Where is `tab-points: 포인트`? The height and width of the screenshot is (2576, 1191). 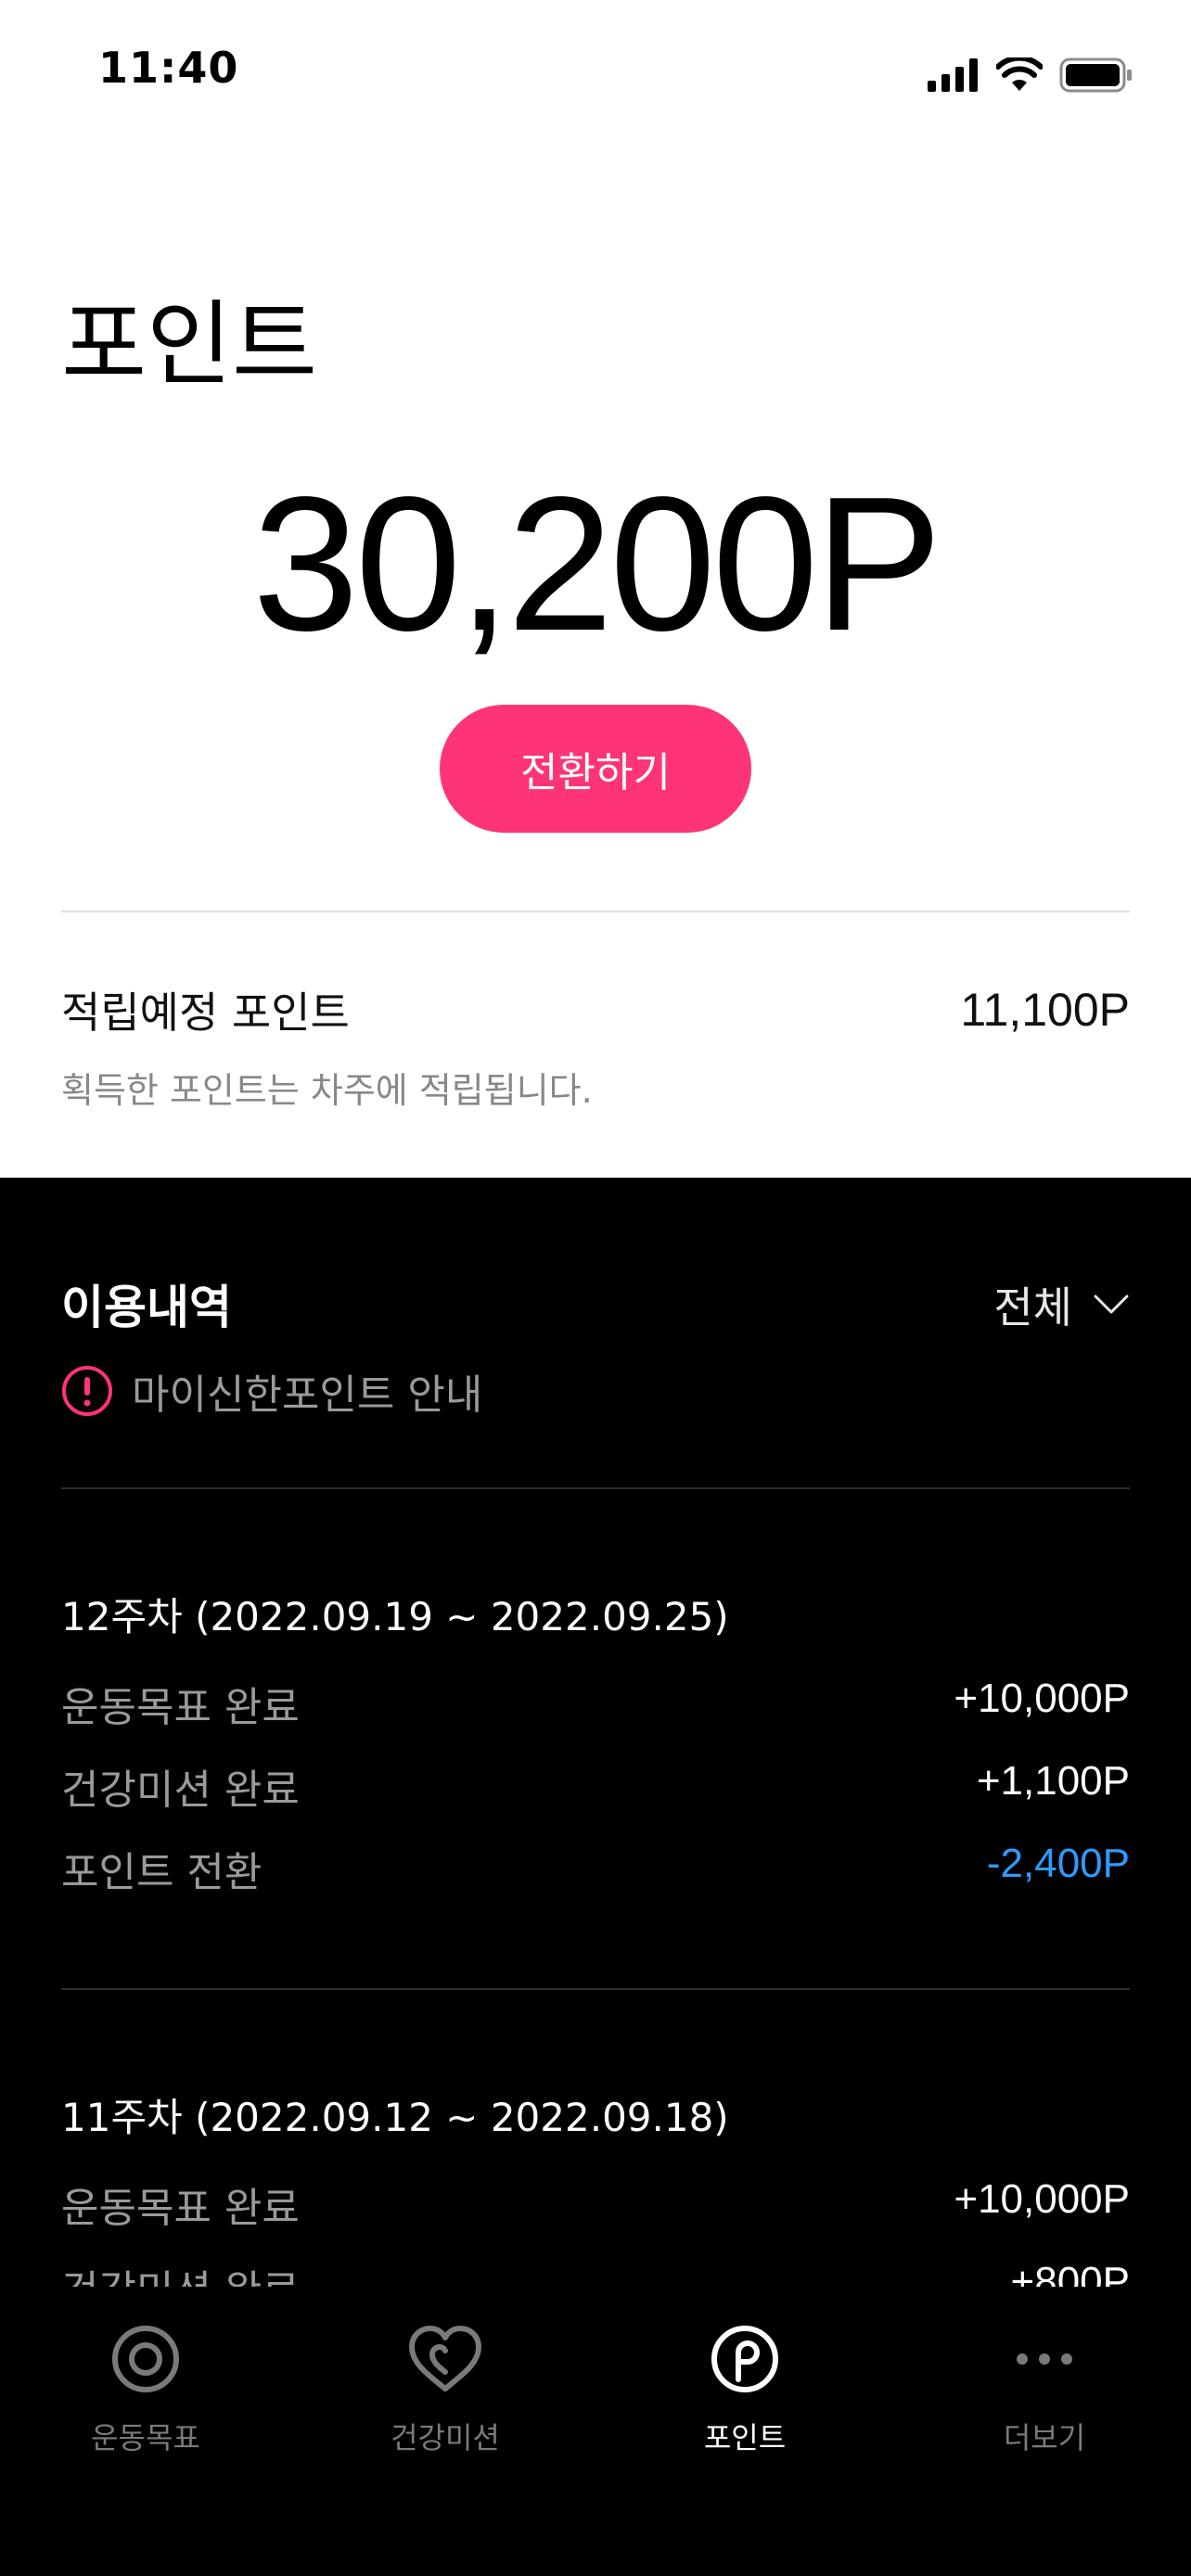 tab-points: 포인트 is located at coordinates (745, 2391).